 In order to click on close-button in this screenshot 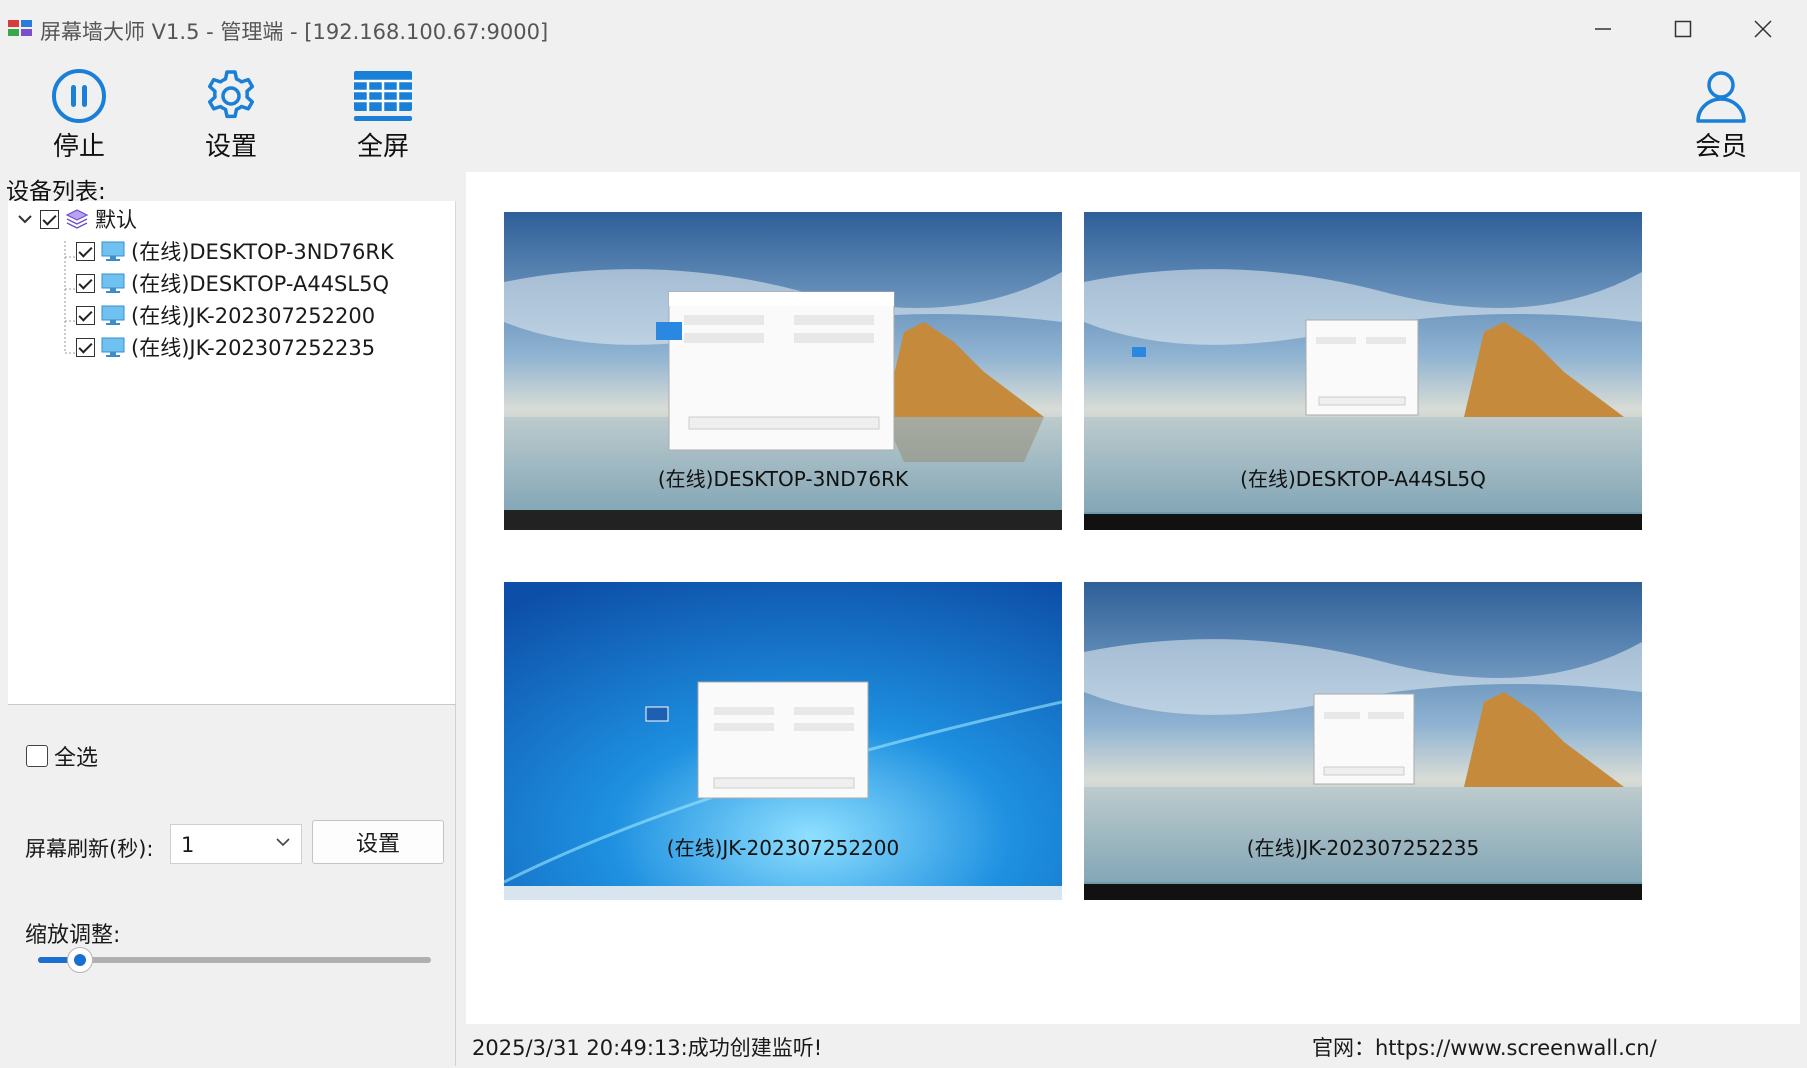, I will do `click(1763, 29)`.